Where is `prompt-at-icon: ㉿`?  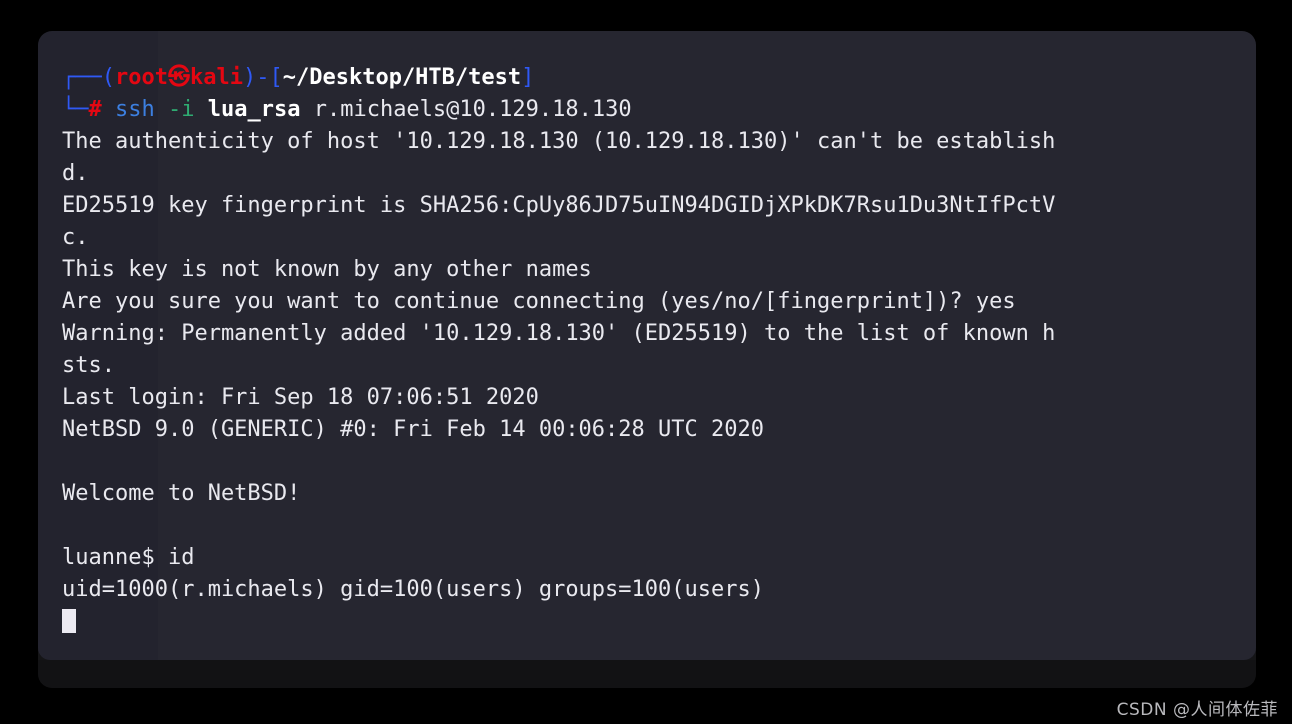 prompt-at-icon: ㉿ is located at coordinates (178, 77).